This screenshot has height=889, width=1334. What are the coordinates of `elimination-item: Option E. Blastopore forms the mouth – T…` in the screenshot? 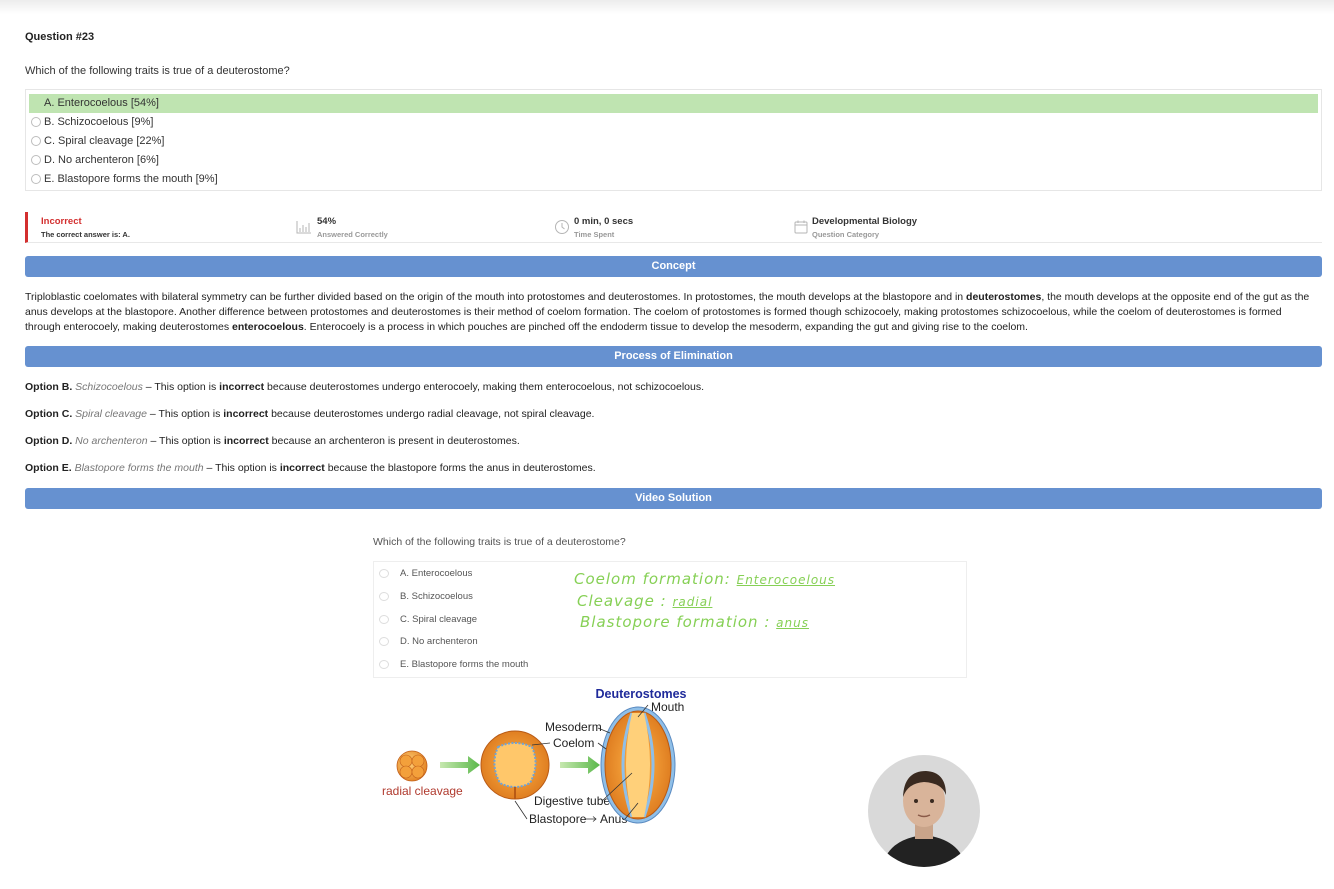 It's located at (310, 468).